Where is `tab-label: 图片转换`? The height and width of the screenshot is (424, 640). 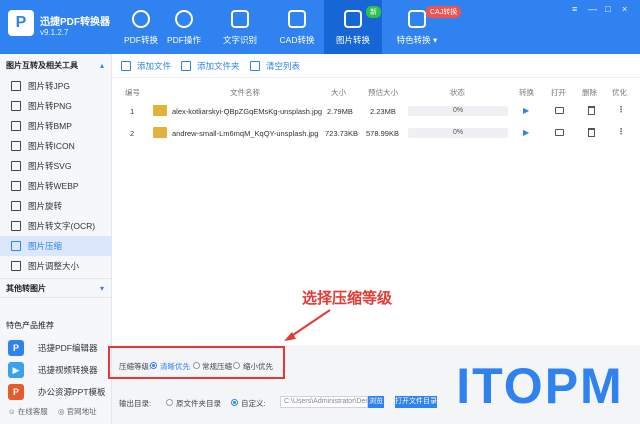 tab-label: 图片转换 is located at coordinates (352, 40).